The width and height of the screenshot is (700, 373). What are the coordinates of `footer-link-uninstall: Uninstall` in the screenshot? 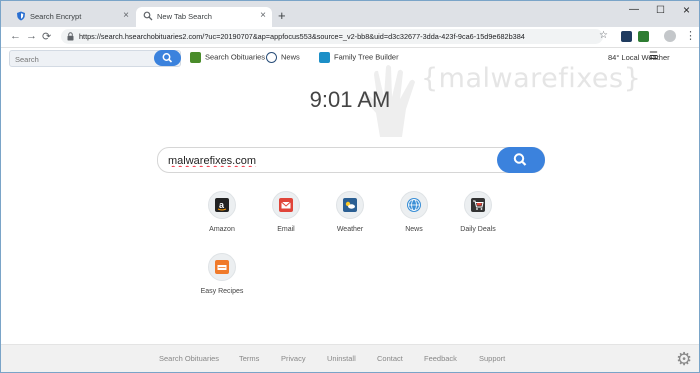 It's located at (341, 358).